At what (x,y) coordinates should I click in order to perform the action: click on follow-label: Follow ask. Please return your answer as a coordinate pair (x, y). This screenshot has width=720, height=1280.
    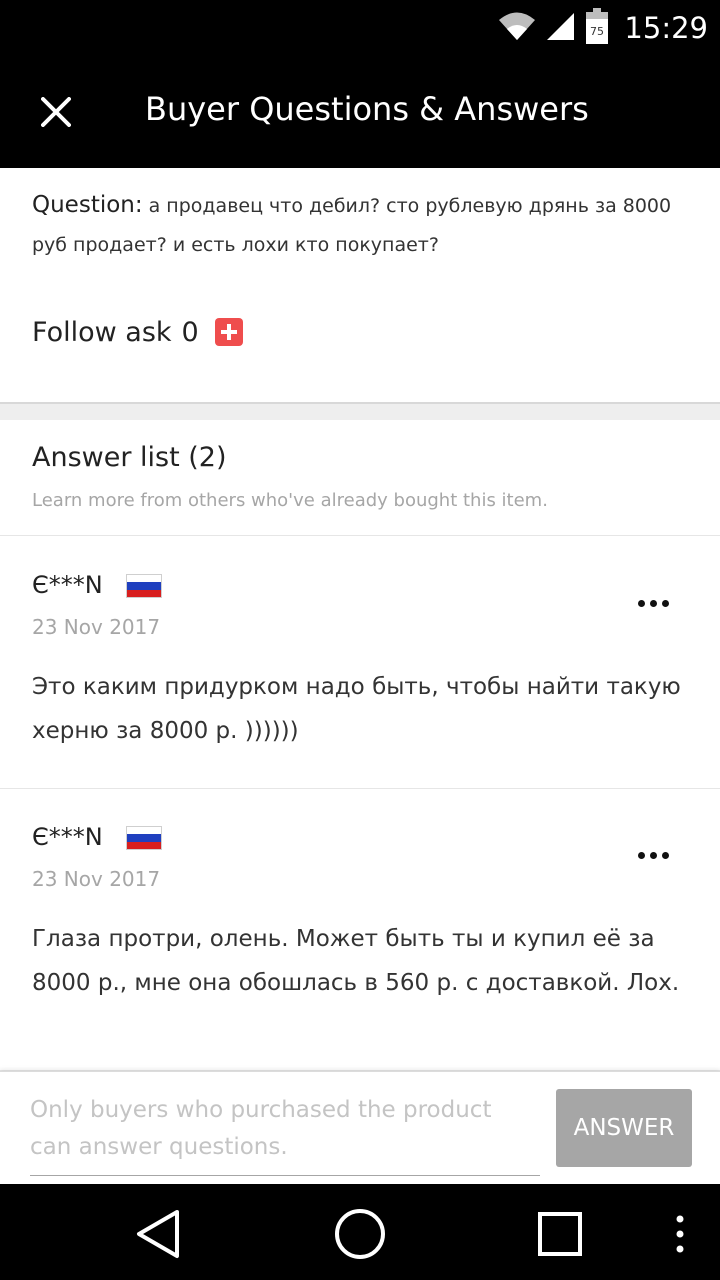
    Looking at the image, I should click on (102, 332).